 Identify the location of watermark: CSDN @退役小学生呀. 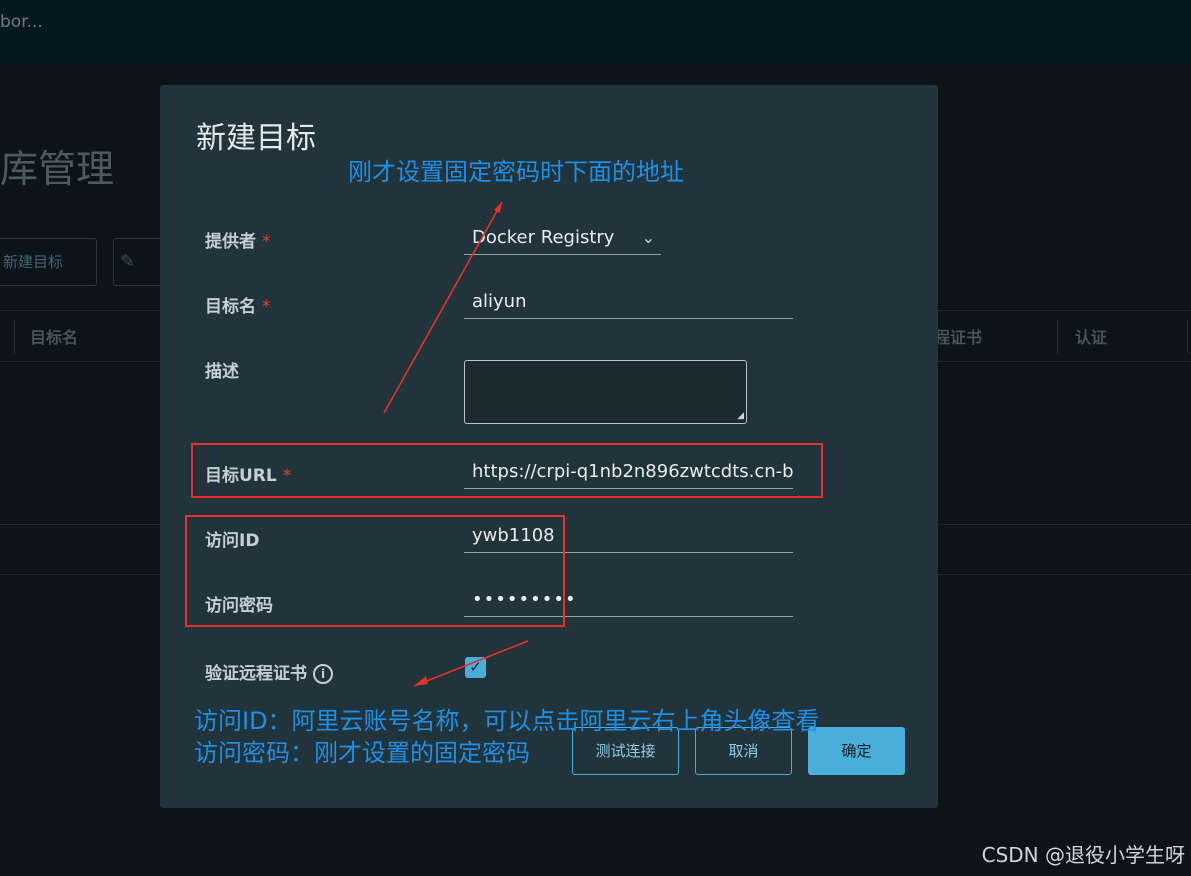
(1083, 855).